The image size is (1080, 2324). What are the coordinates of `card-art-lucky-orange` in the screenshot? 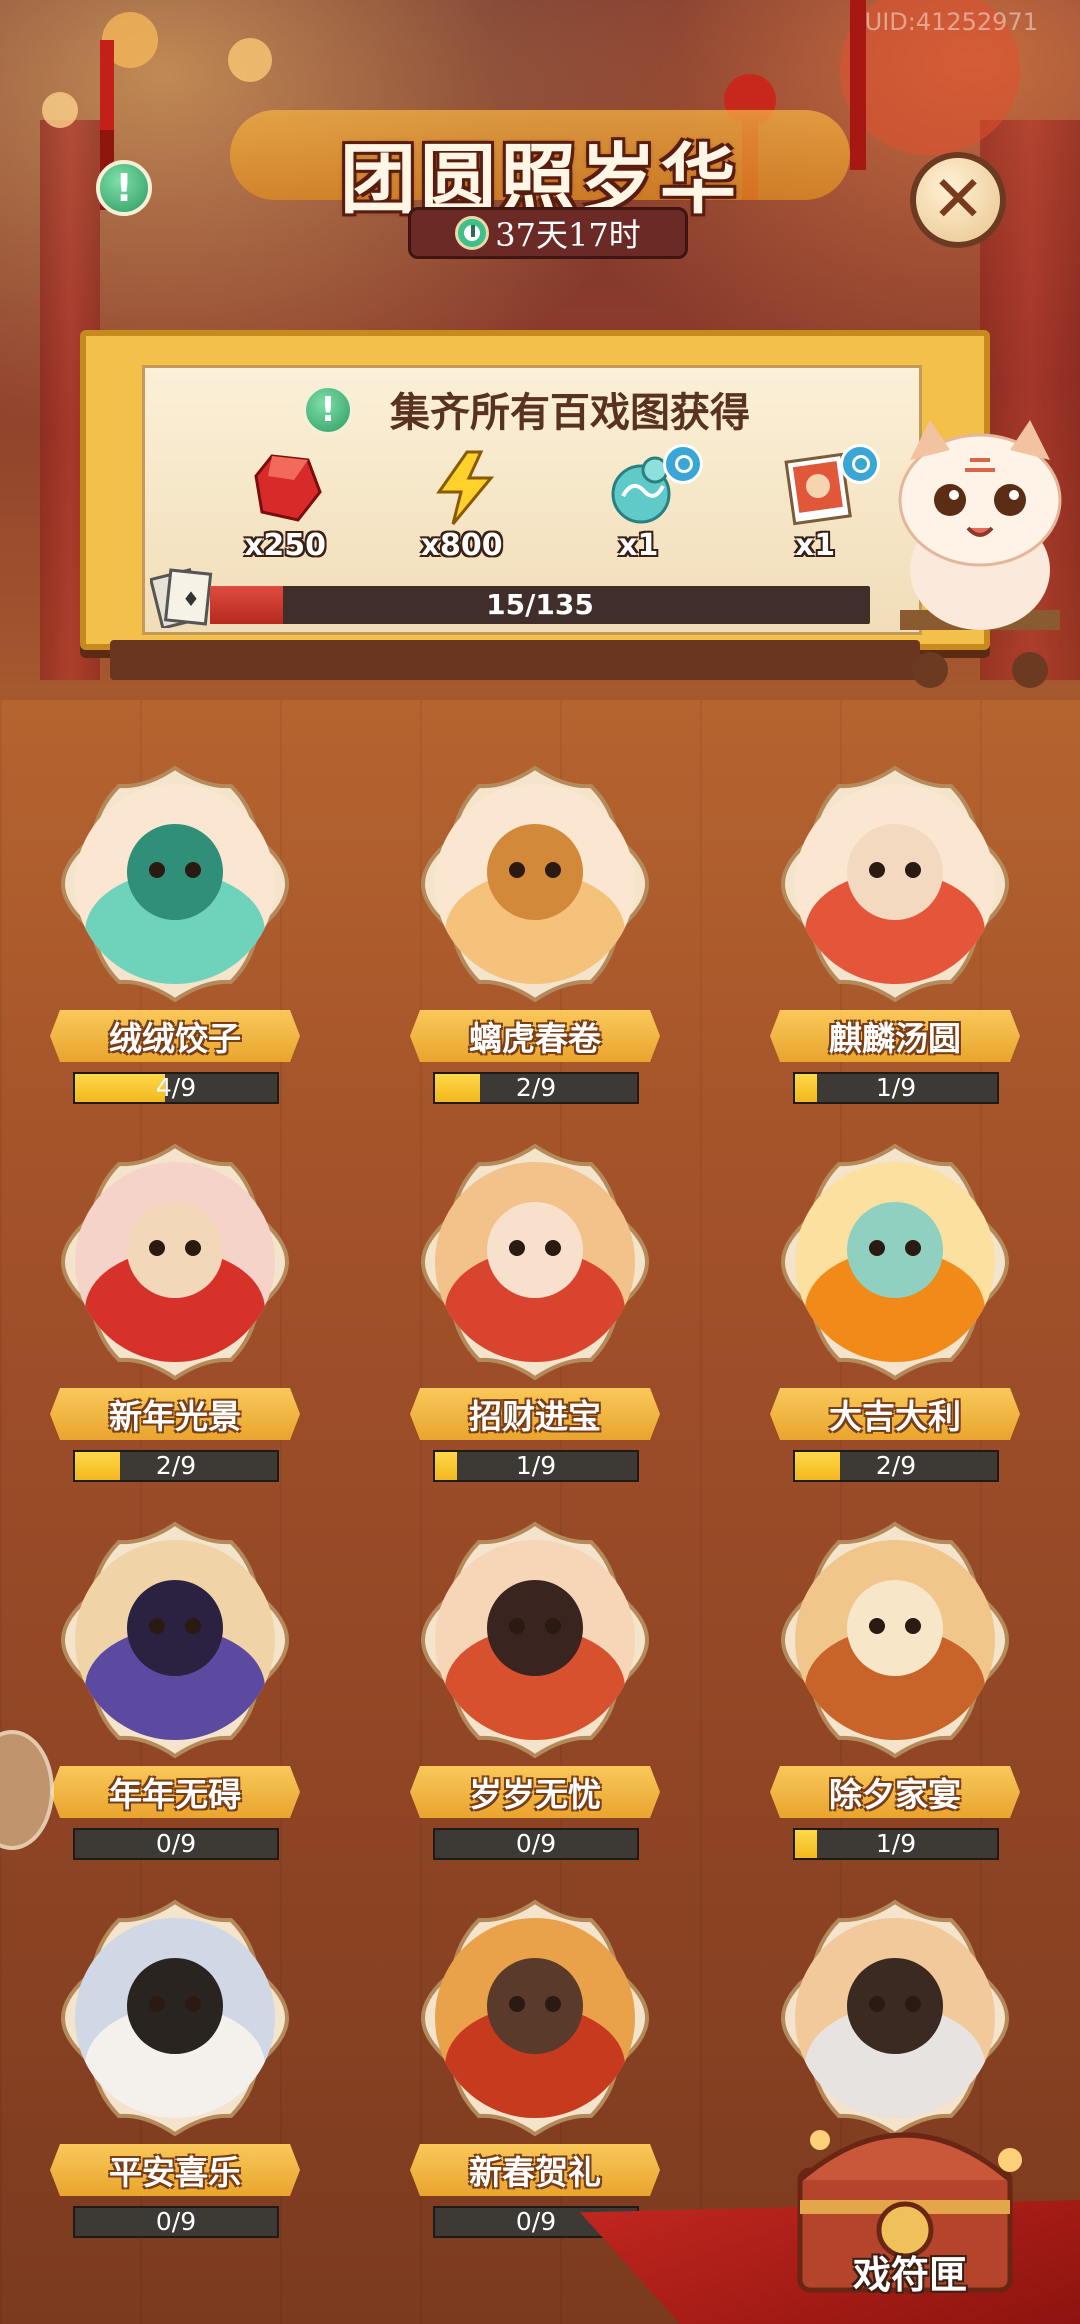 It's located at (895, 1262).